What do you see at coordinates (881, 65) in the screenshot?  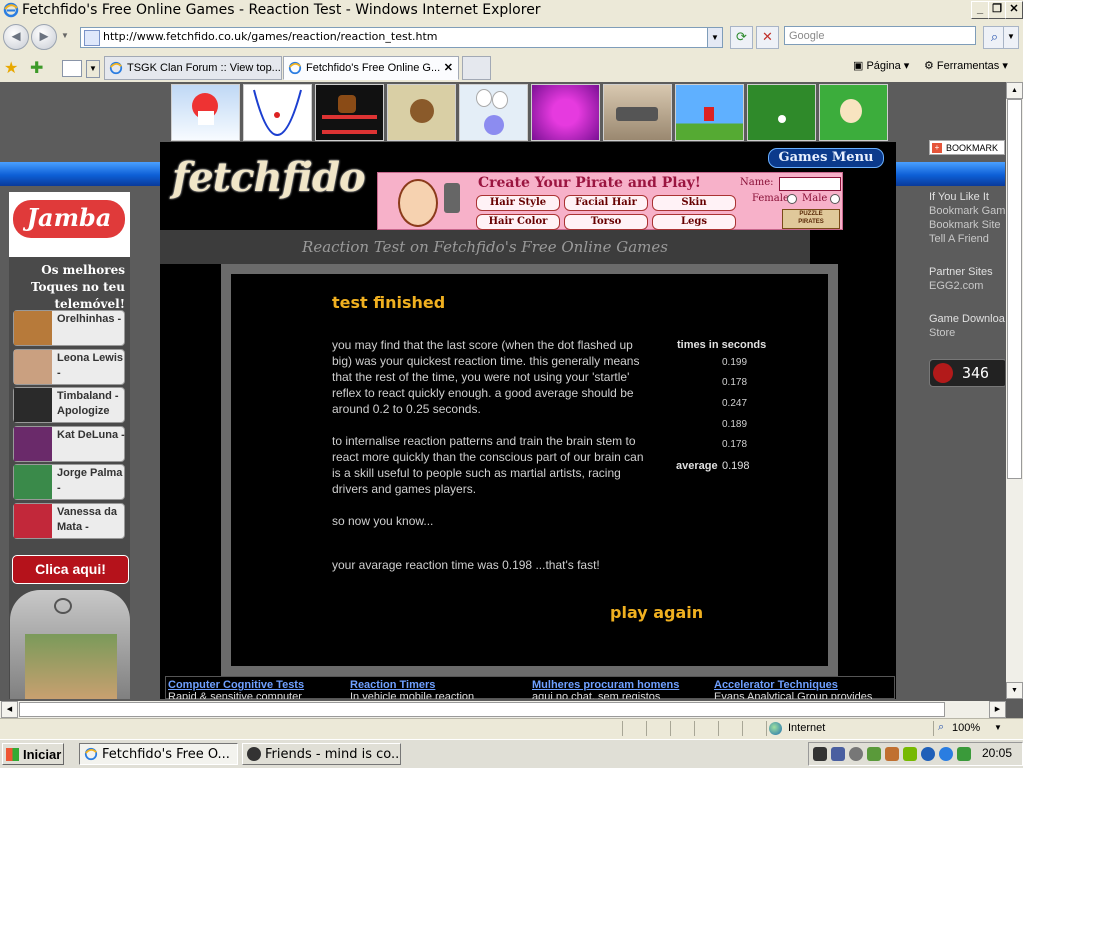 I see `page-menu: ▣ Página ▾` at bounding box center [881, 65].